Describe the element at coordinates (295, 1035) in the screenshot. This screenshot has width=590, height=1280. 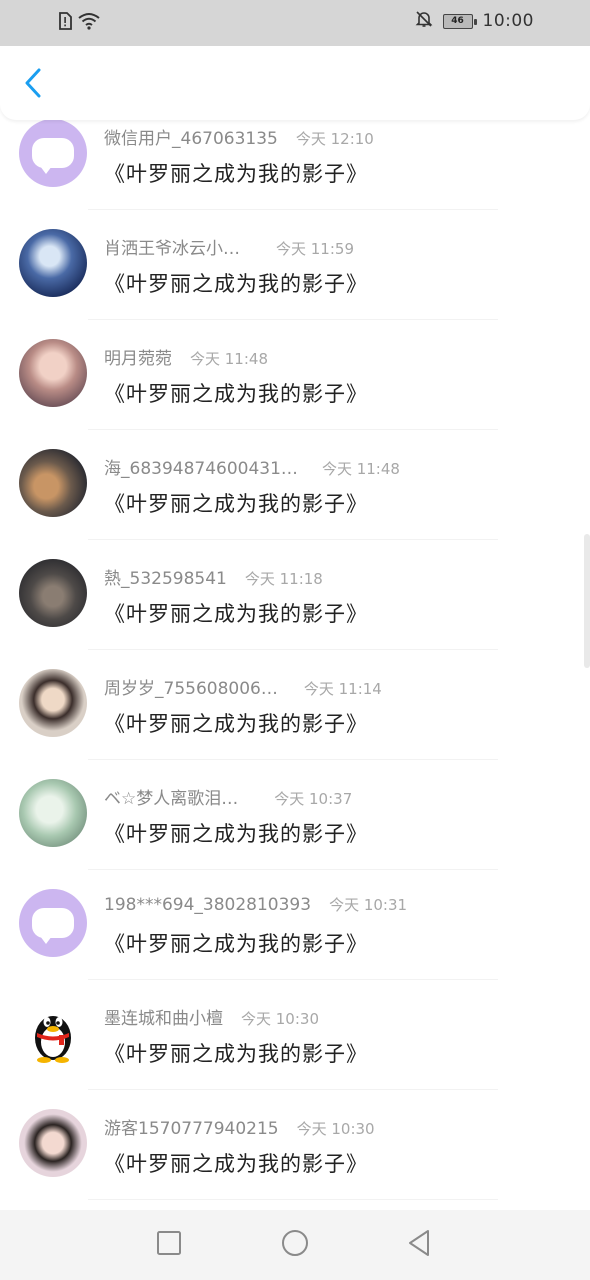
I see `list-item: 墨连城和曲小檀 今天 10:30 《叶罗丽之成为我的影子》` at that location.